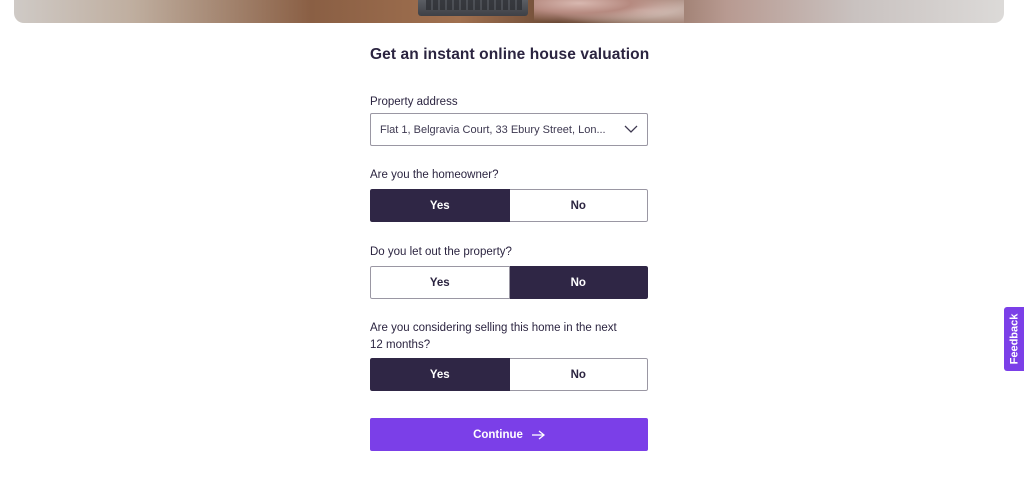  Describe the element at coordinates (474, 5) in the screenshot. I see `hero-laptop-keyboard` at that location.